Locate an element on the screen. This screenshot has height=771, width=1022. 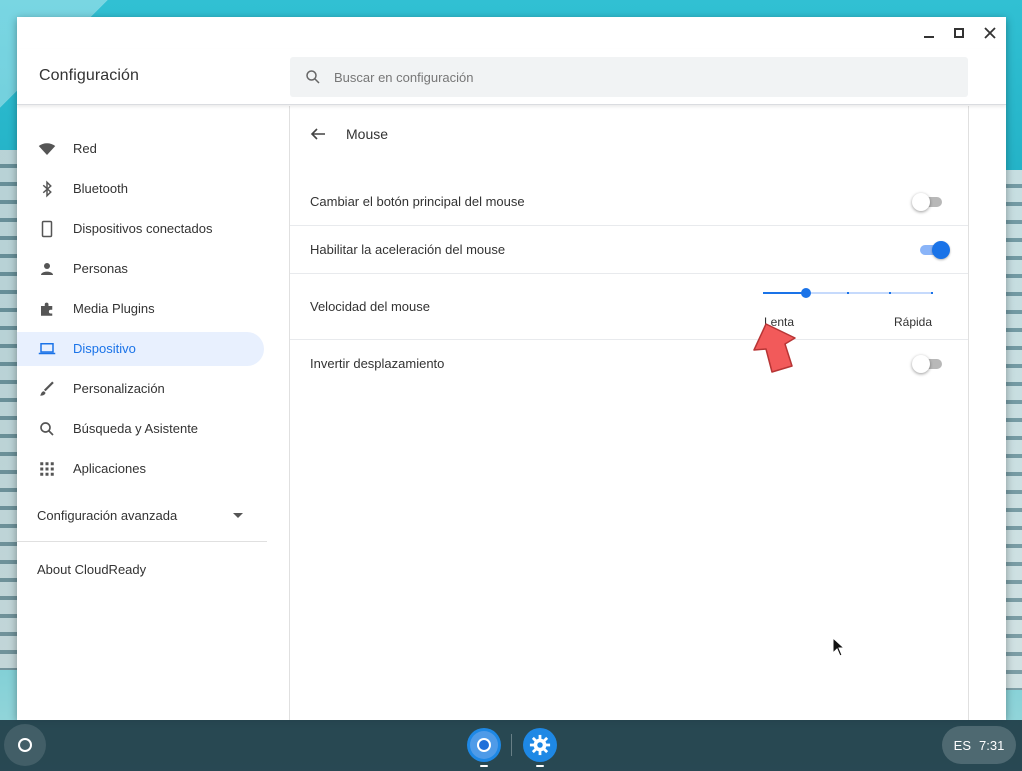
apps-grid-icon is located at coordinates (47, 469).